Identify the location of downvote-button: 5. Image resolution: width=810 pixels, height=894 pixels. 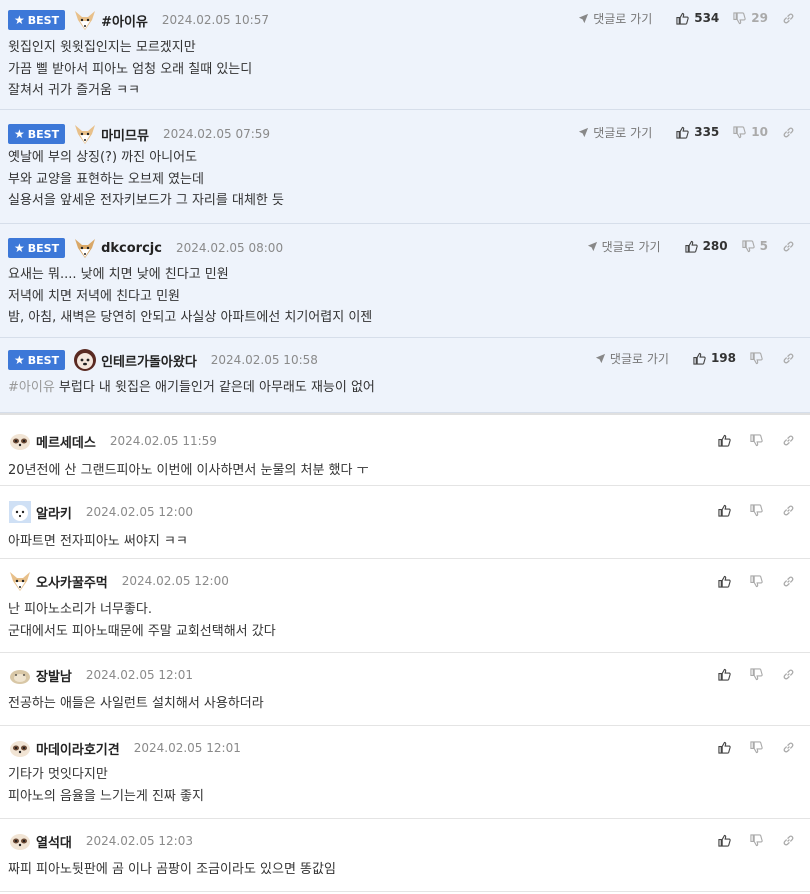
(755, 246).